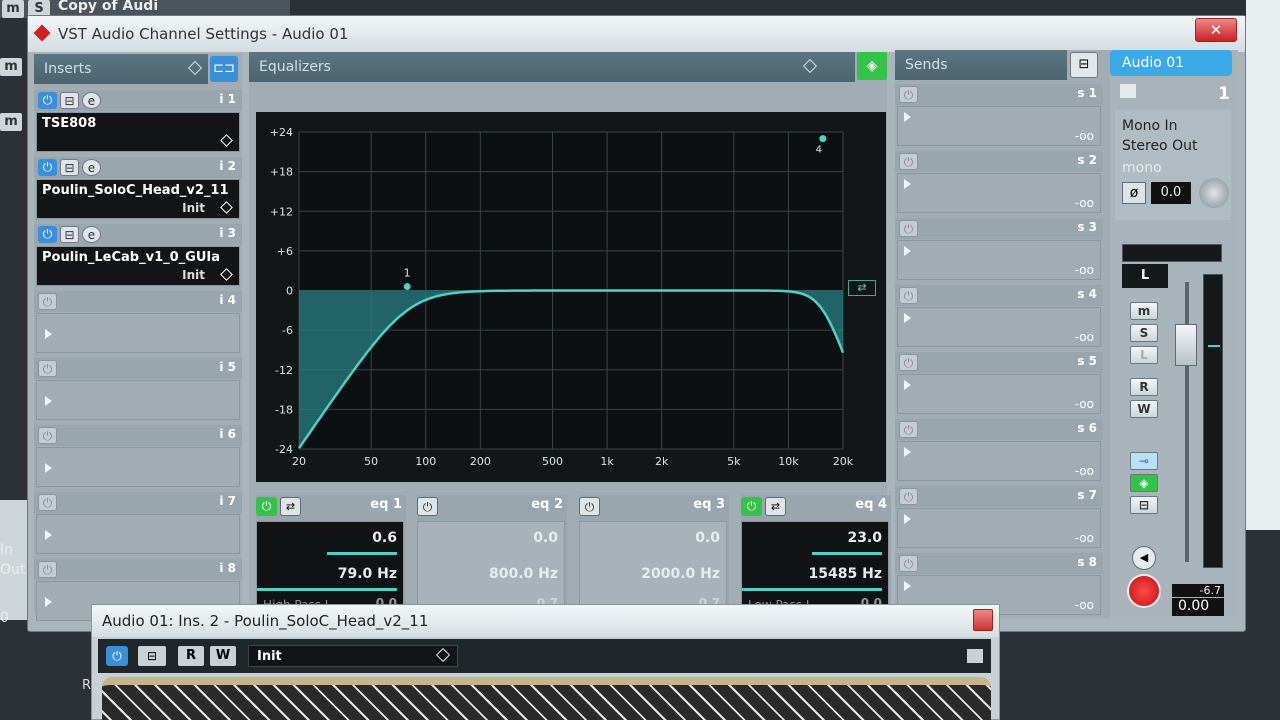 The image size is (1280, 720). What do you see at coordinates (1144, 505) in the screenshot?
I see `sends-state-button: ⊟` at bounding box center [1144, 505].